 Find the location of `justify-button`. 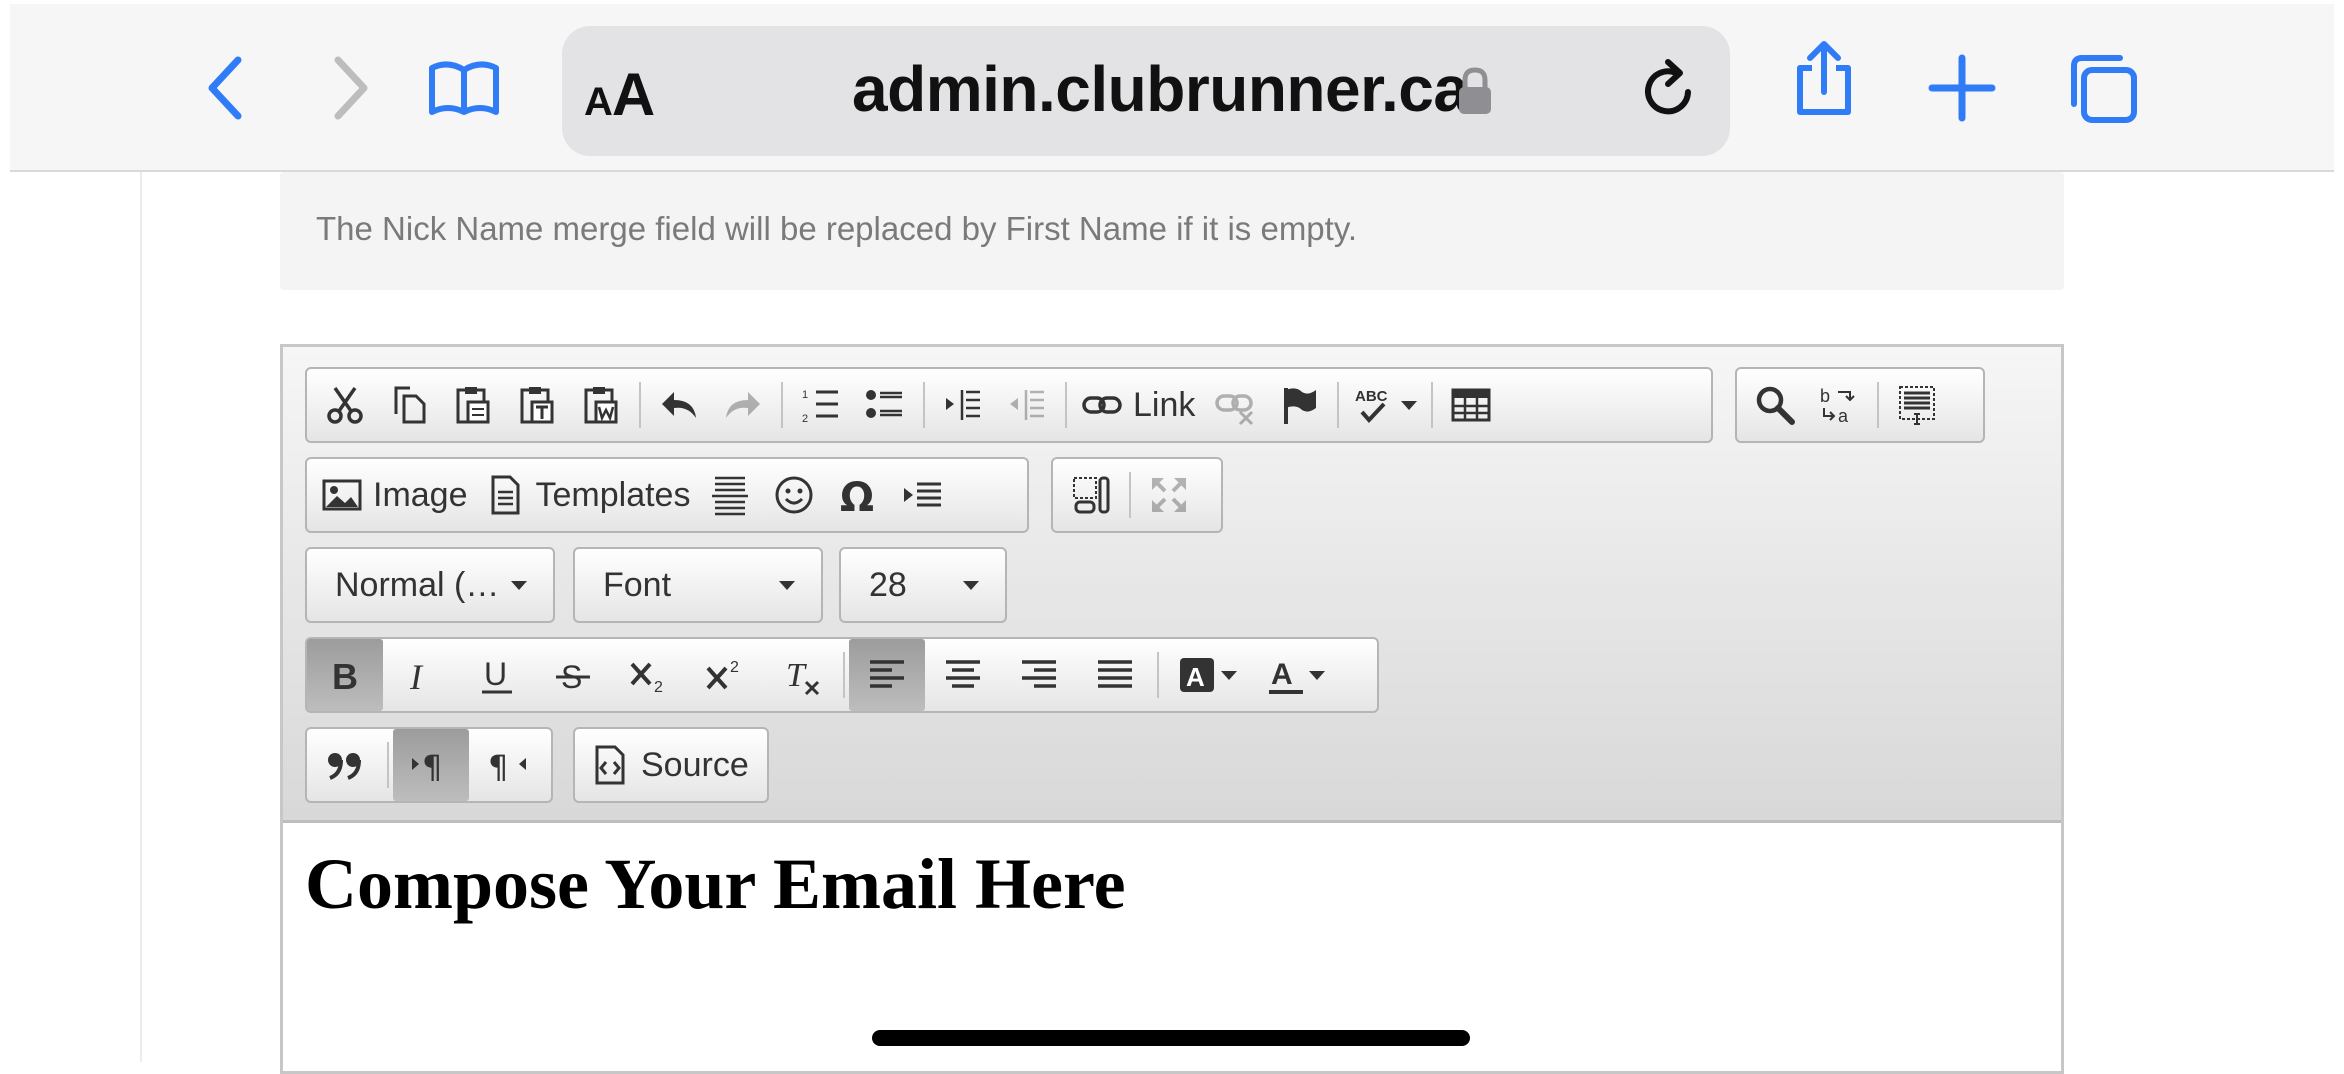

justify-button is located at coordinates (1115, 675).